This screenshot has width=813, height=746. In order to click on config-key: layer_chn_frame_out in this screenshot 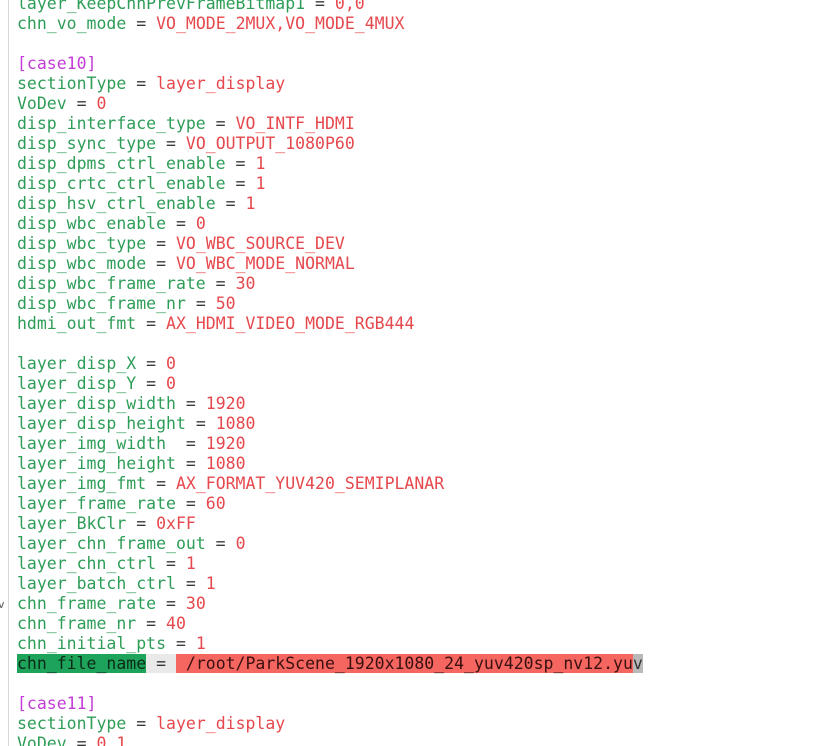, I will do `click(111, 543)`.